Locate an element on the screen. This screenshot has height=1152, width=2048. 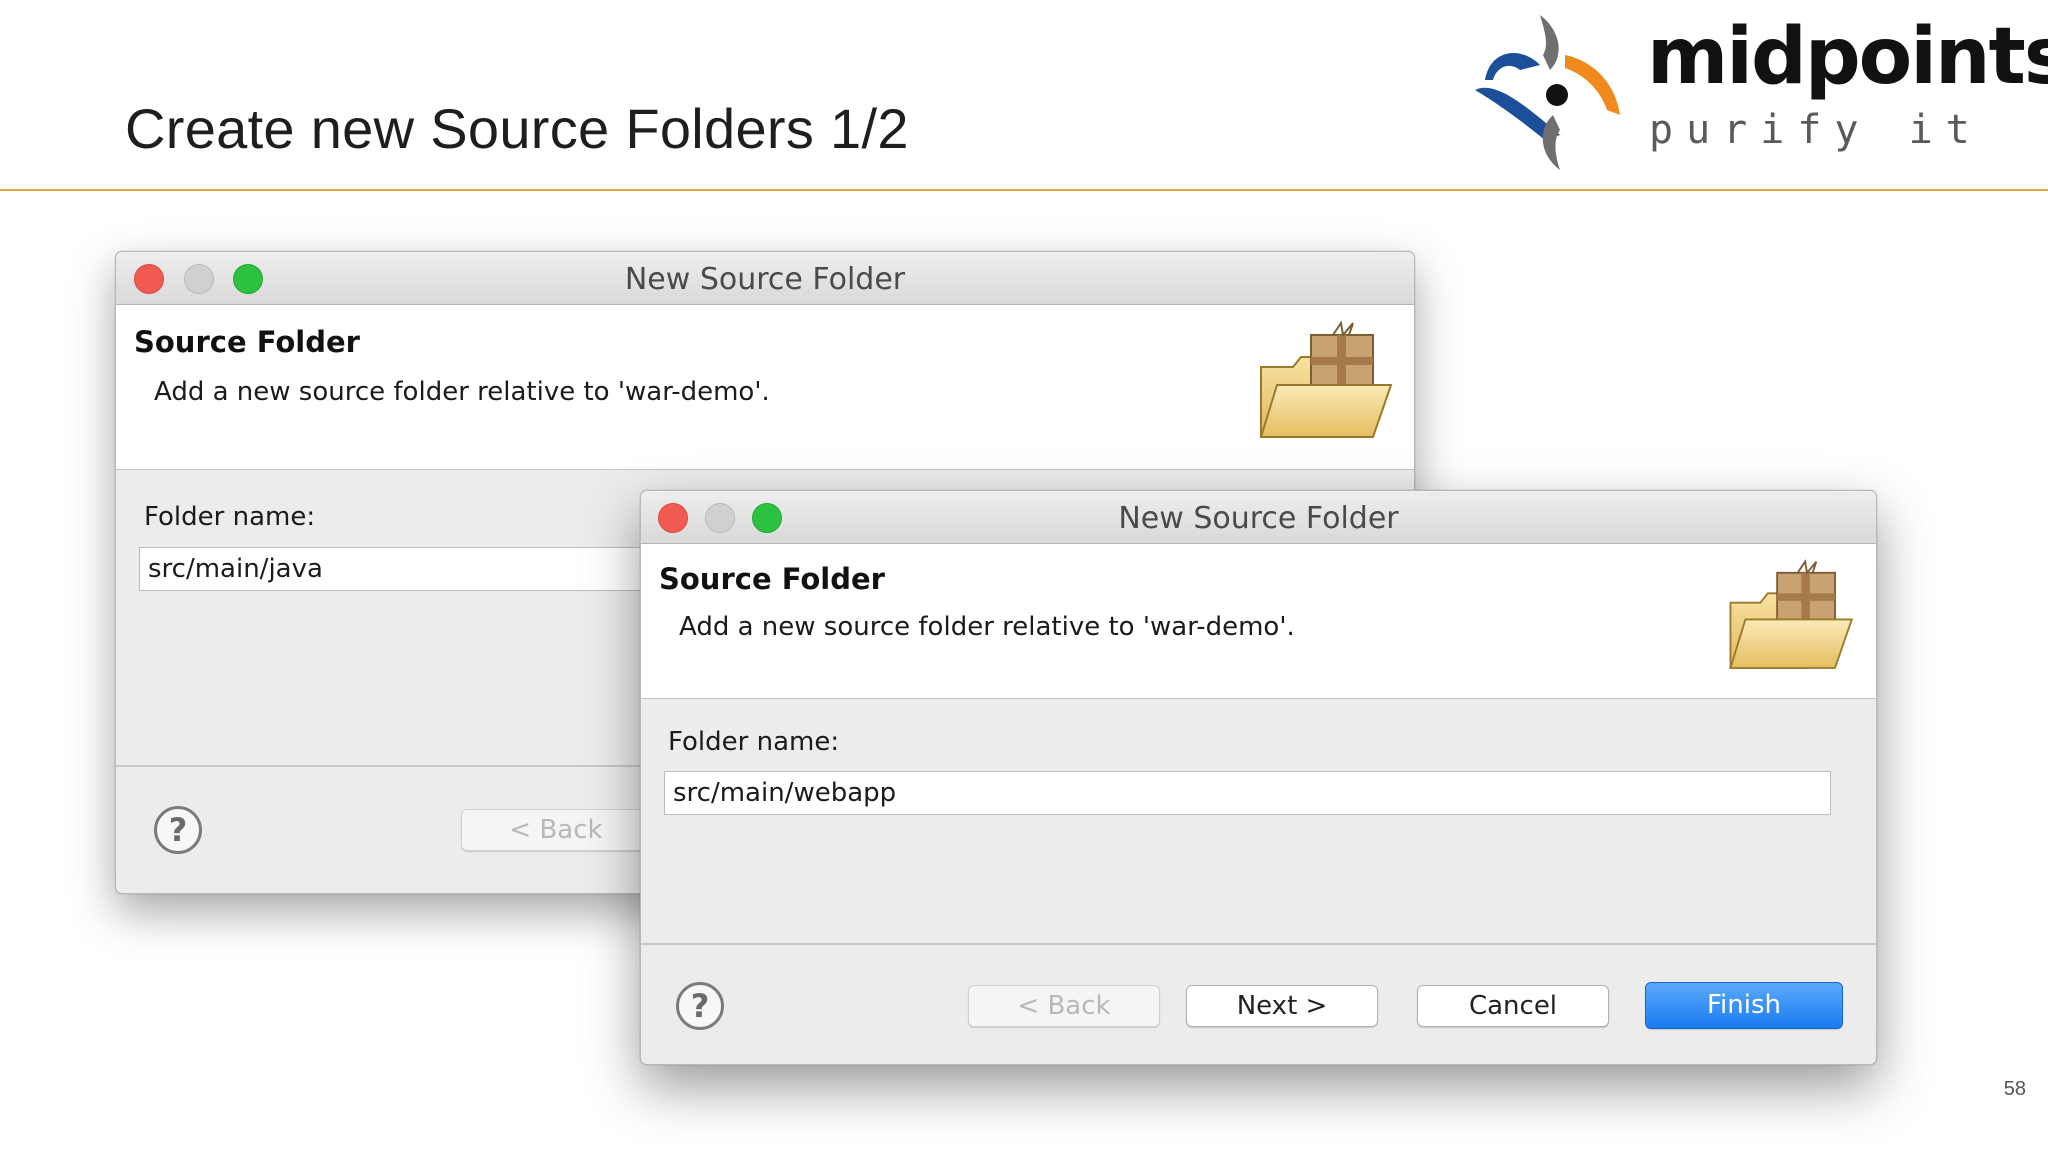
footer-separator is located at coordinates (1258, 944).